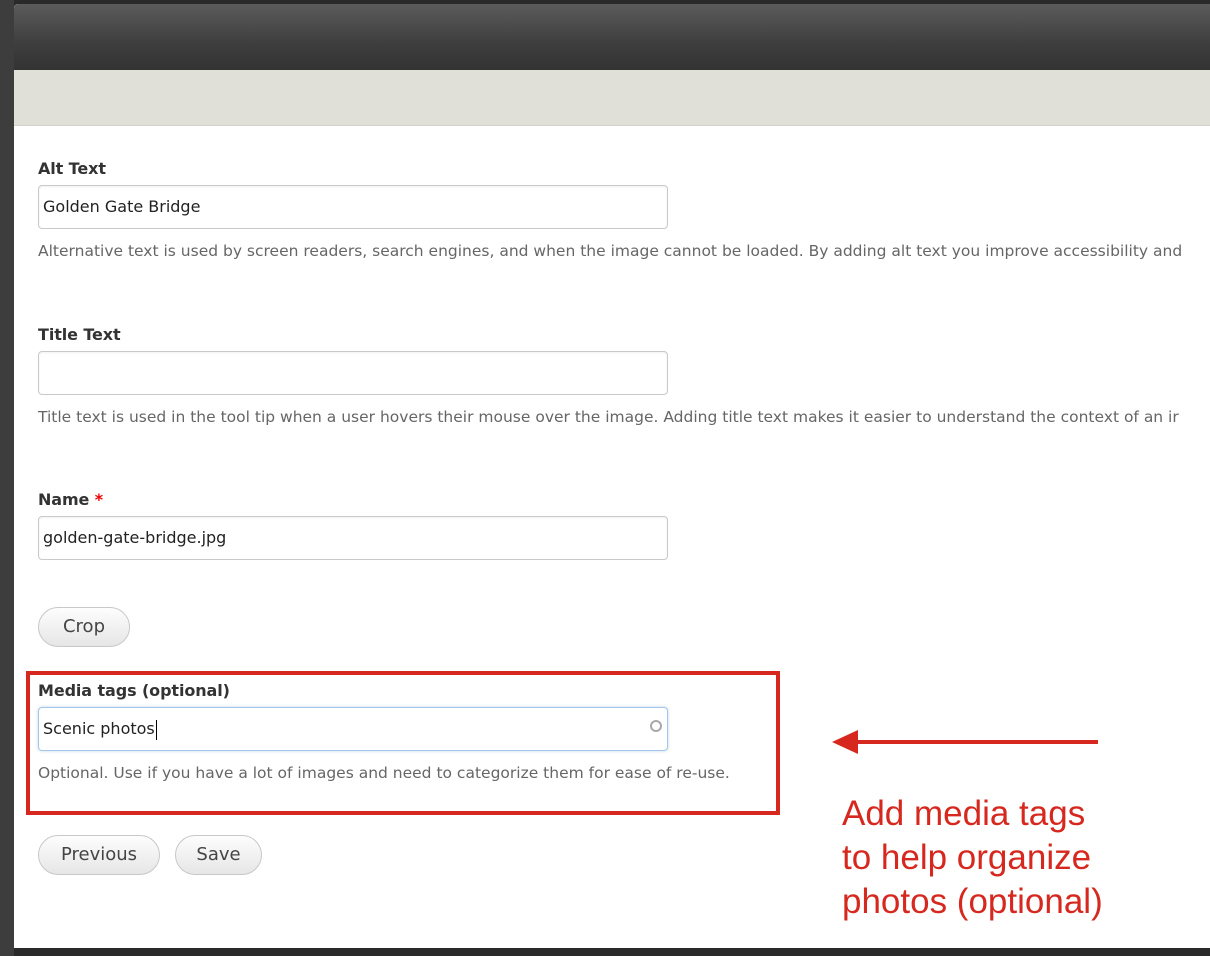 This screenshot has height=956, width=1210. Describe the element at coordinates (122, 206) in the screenshot. I see `alt-text-value: Golden Gate Bridge` at that location.